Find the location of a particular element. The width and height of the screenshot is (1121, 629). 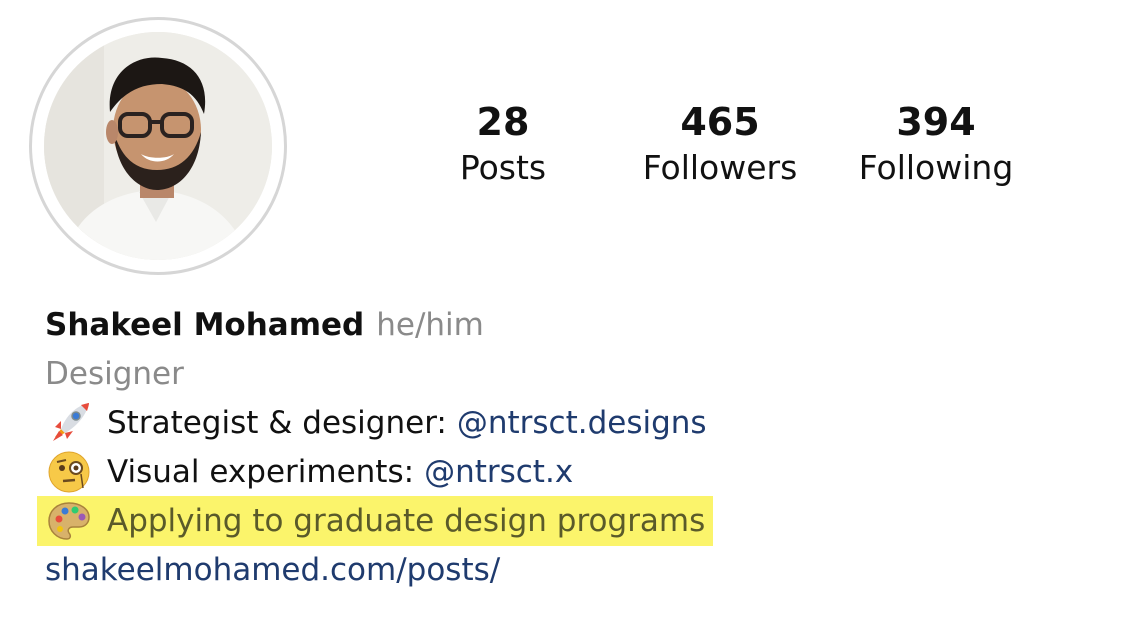

following-label: Following is located at coordinates (936, 167).